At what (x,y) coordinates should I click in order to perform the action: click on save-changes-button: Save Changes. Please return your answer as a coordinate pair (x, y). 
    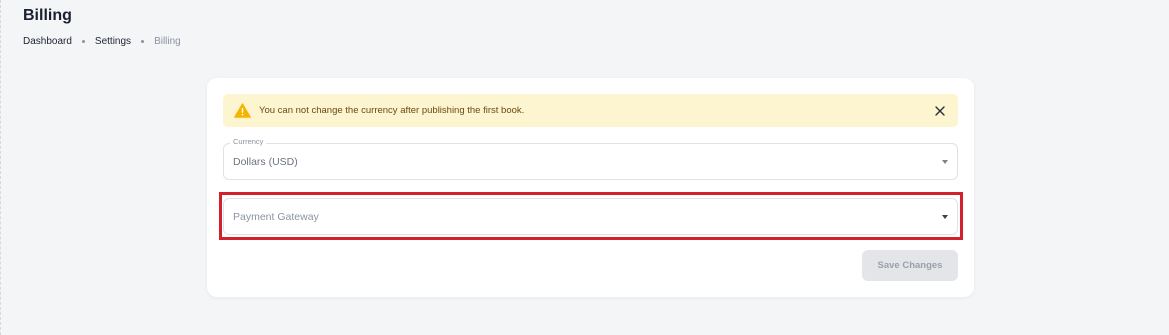
    Looking at the image, I should click on (910, 265).